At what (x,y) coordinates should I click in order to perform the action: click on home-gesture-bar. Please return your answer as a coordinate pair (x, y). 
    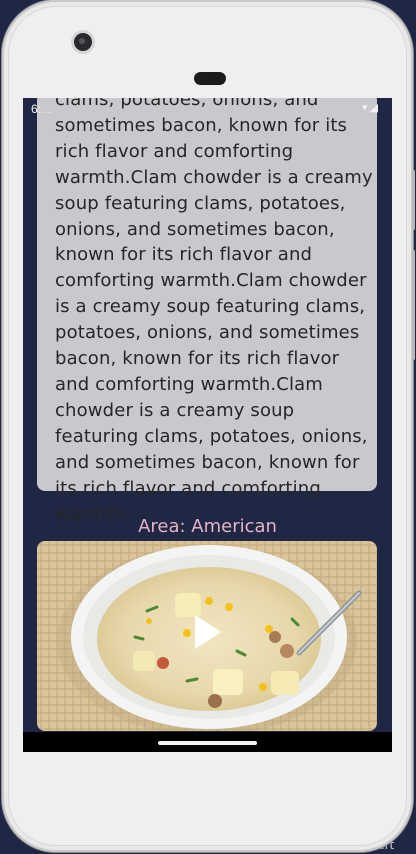
    Looking at the image, I should click on (207, 743).